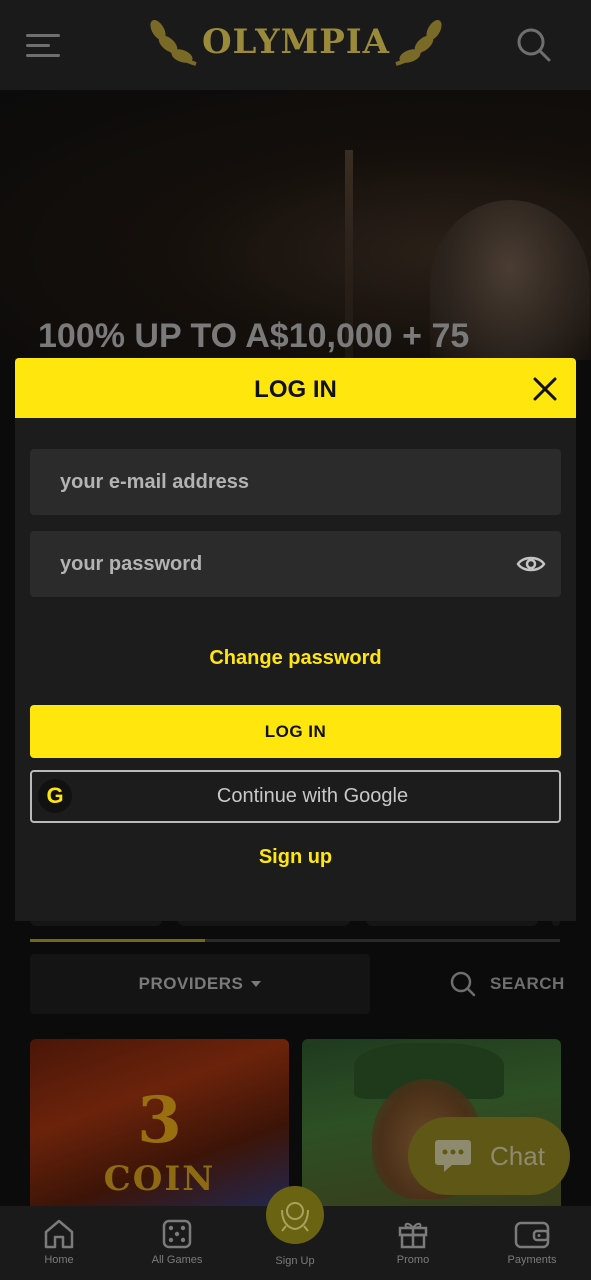 The height and width of the screenshot is (1280, 591). I want to click on providers-dropdown: PROVIDERS, so click(200, 984).